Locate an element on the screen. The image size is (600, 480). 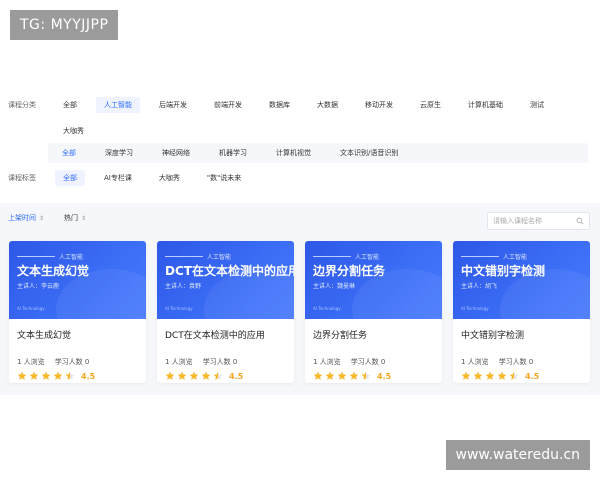
course-name: 文本生成幻觉 is located at coordinates (44, 336).